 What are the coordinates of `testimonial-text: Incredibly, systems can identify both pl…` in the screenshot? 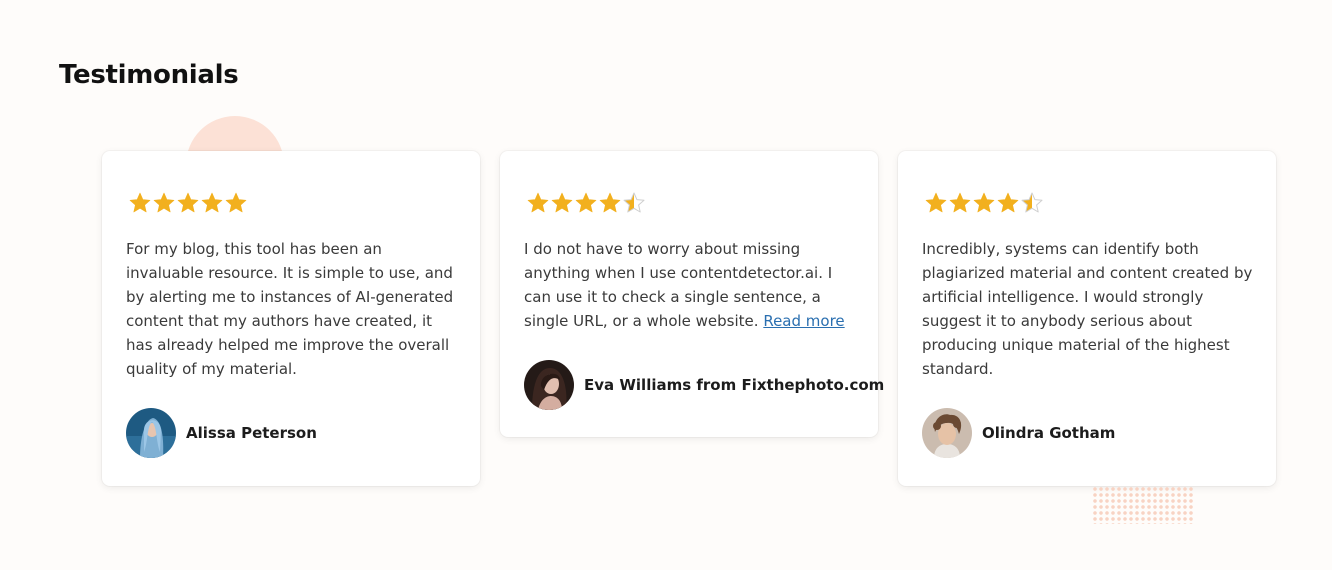 It's located at (1087, 309).